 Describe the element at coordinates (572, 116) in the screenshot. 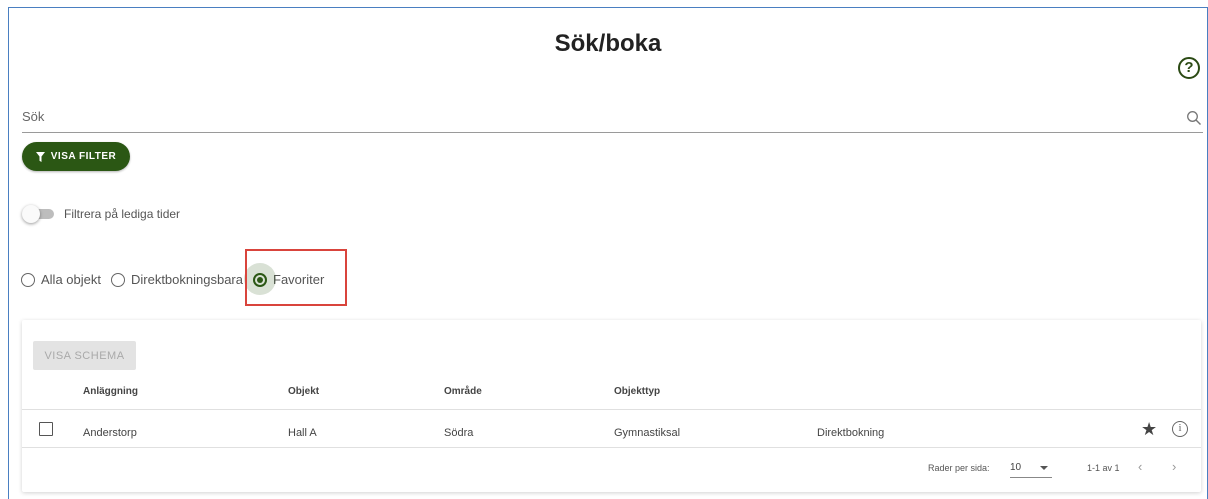

I see `search-input` at that location.